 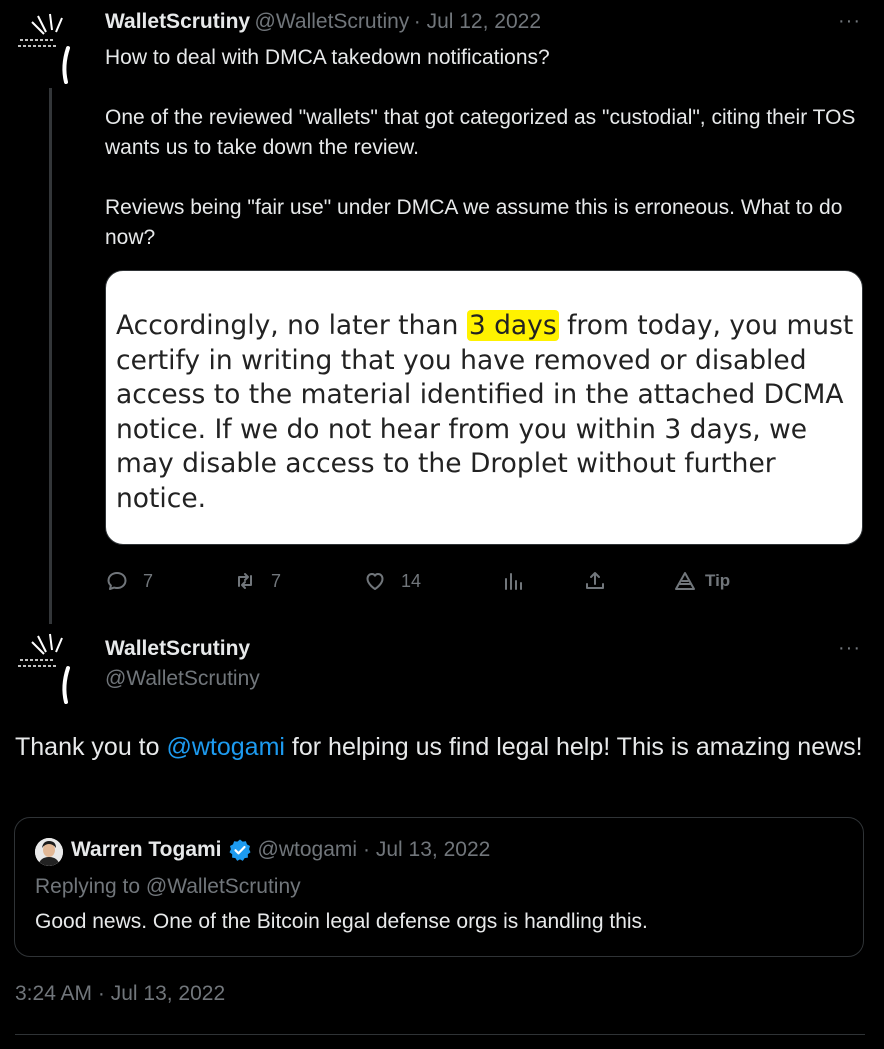 I want to click on like-count: 14, so click(x=411, y=580).